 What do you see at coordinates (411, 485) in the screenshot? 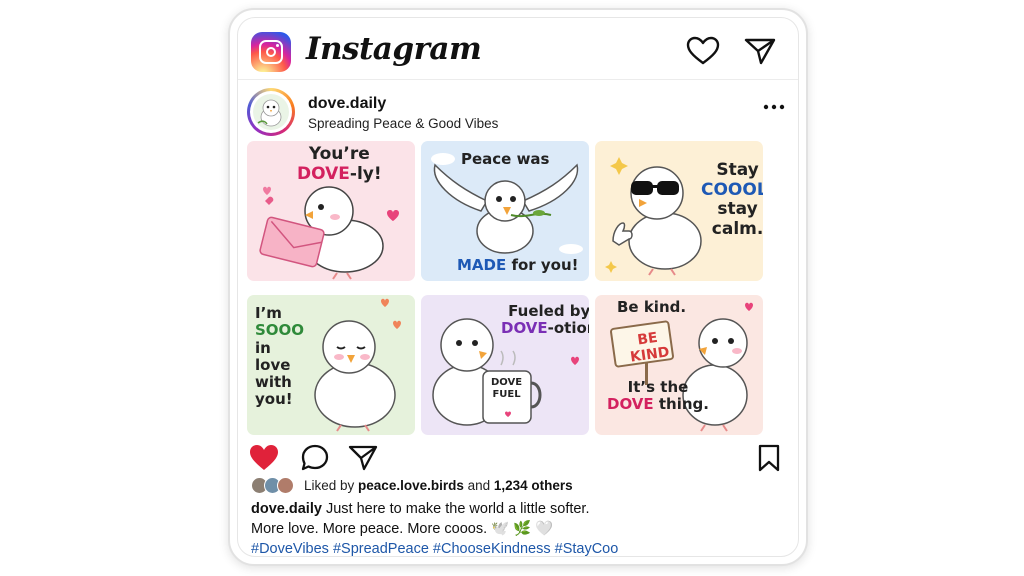
I see `liked-by-user: peace.love.birds` at bounding box center [411, 485].